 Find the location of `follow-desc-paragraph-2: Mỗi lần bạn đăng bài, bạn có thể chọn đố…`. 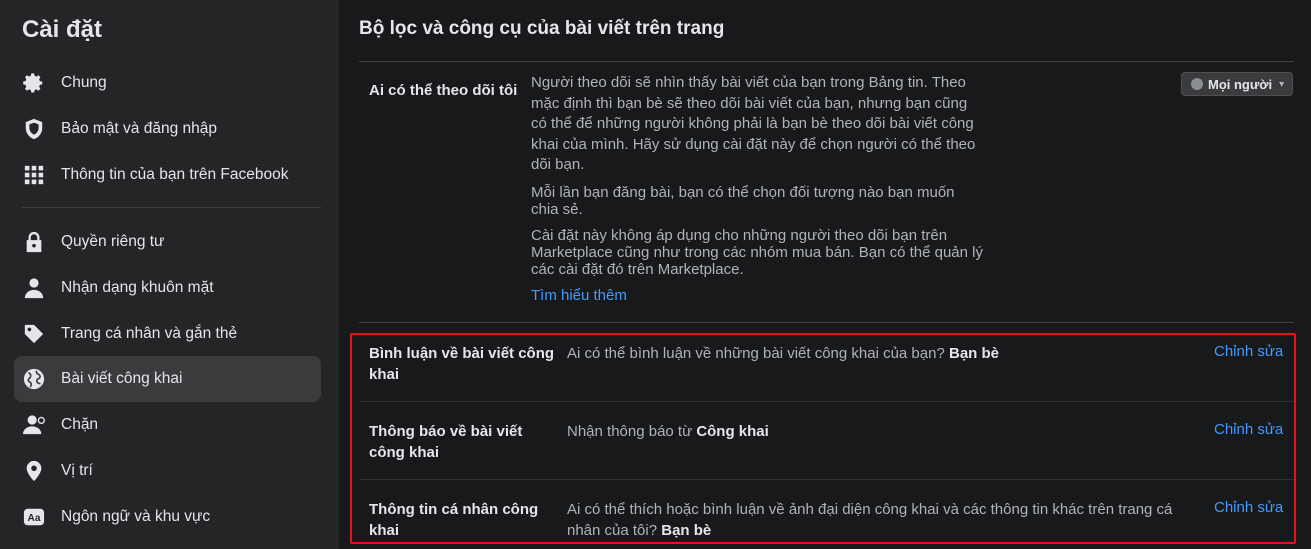

follow-desc-paragraph-2: Mỗi lần bạn đăng bài, bạn có thể chọn đố… is located at coordinates (743, 200).